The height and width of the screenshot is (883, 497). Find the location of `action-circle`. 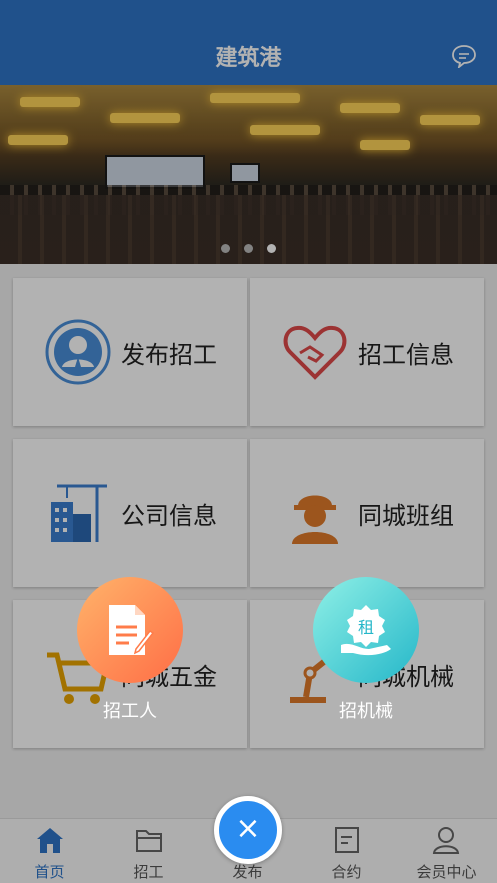

action-circle is located at coordinates (130, 630).